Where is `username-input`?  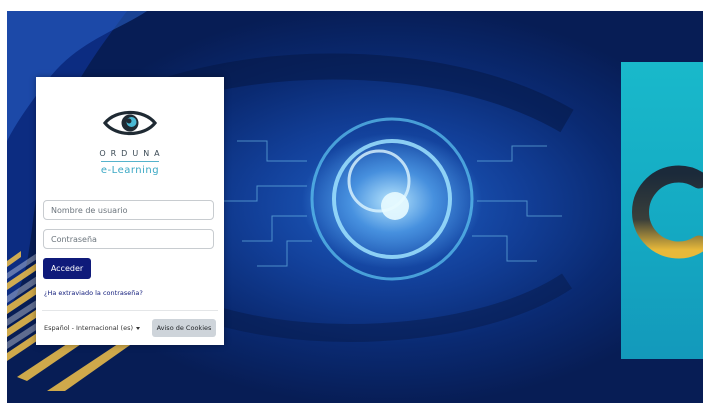 username-input is located at coordinates (128, 210).